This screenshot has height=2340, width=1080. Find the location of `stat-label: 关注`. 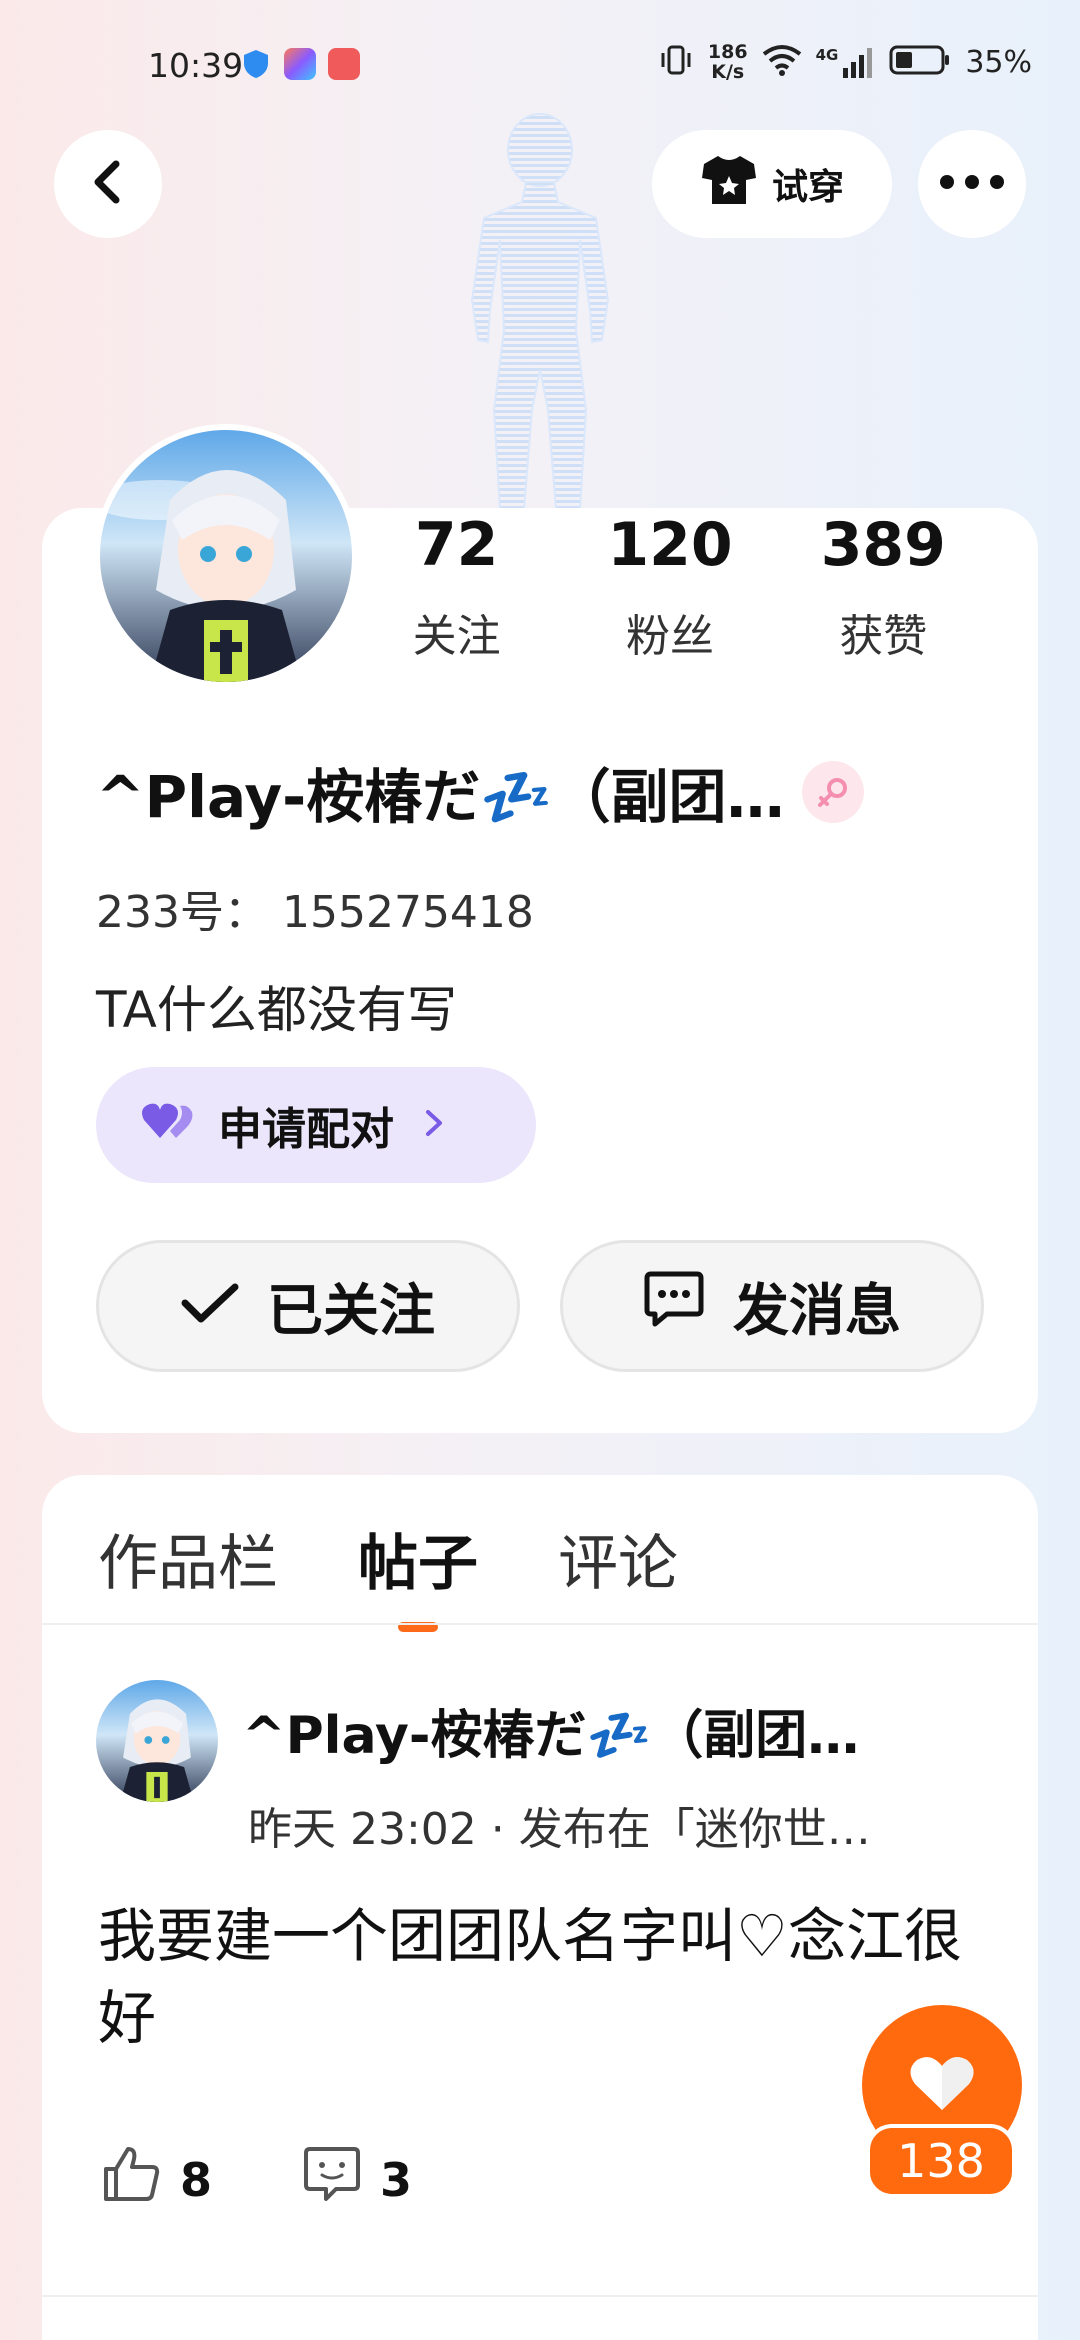

stat-label: 关注 is located at coordinates (456, 636).